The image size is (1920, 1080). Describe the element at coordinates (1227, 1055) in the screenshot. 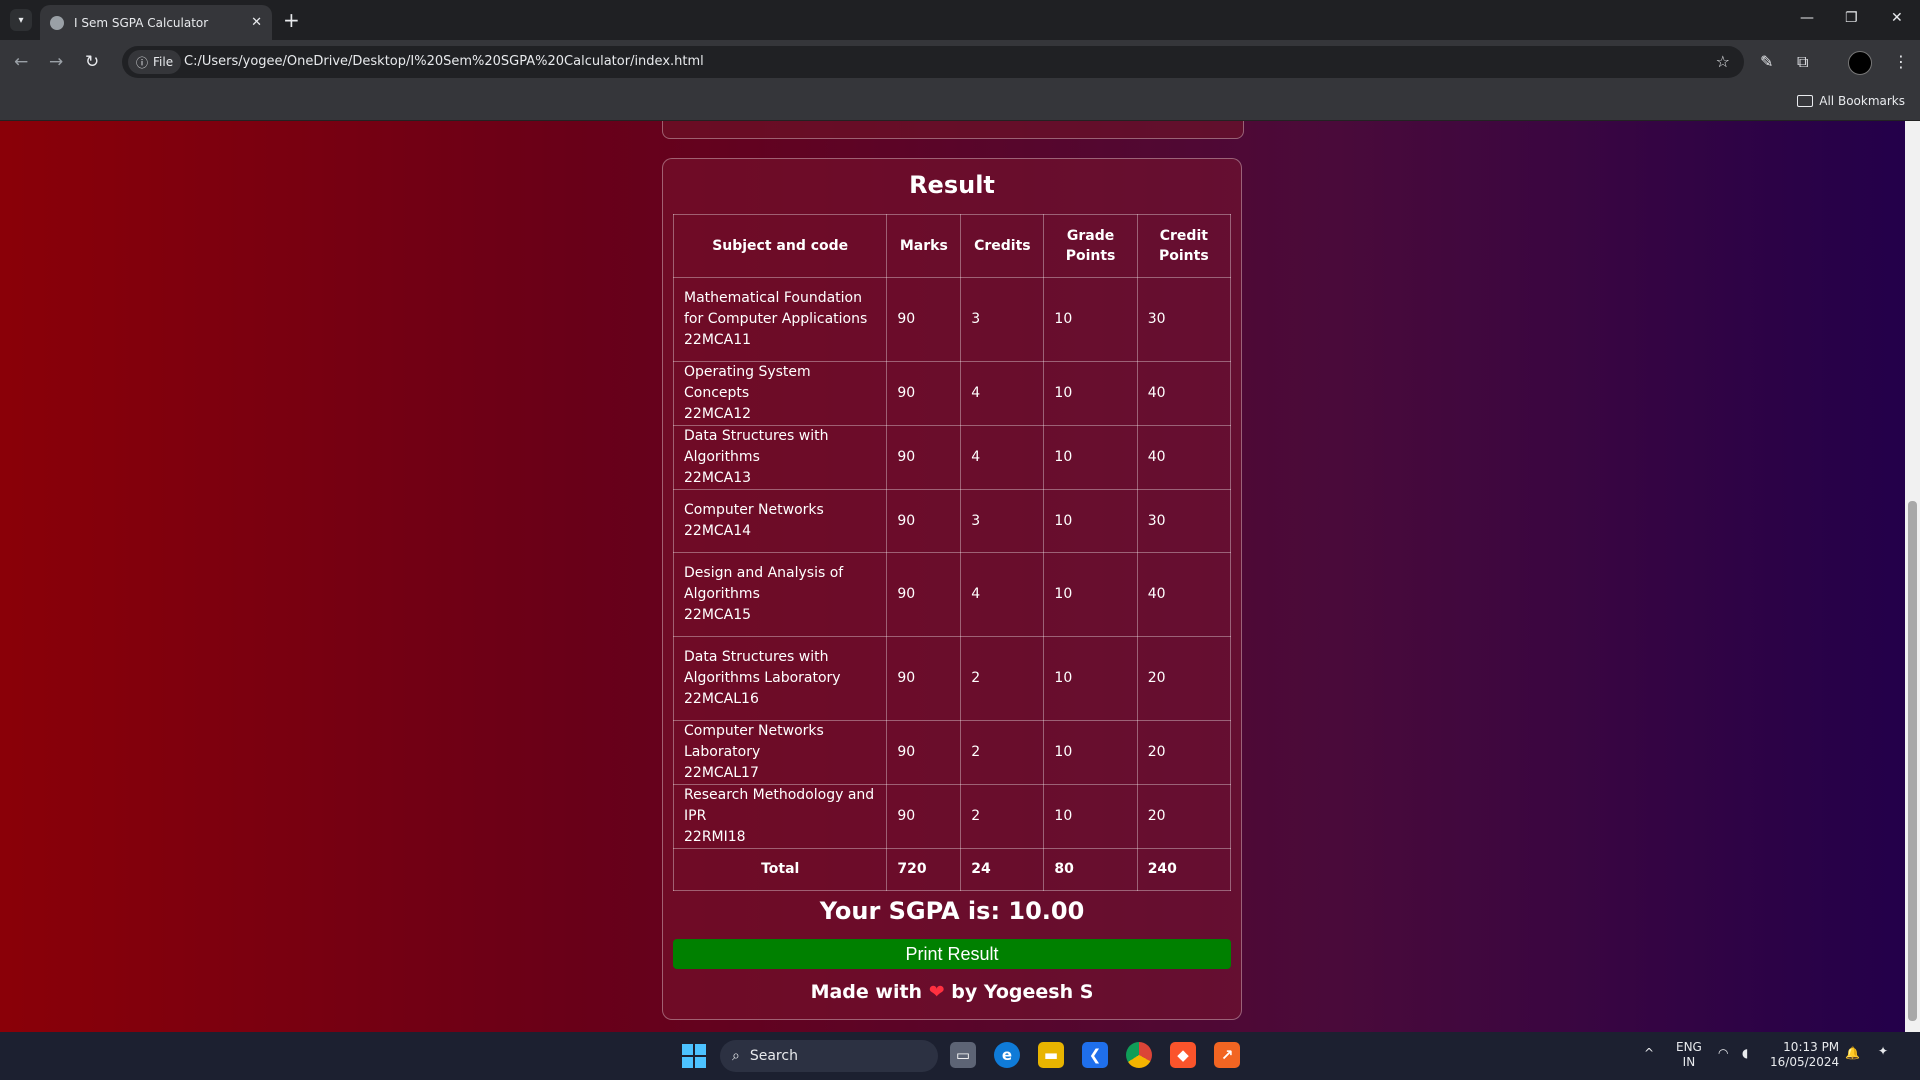

I see `app-icon: ↗` at that location.